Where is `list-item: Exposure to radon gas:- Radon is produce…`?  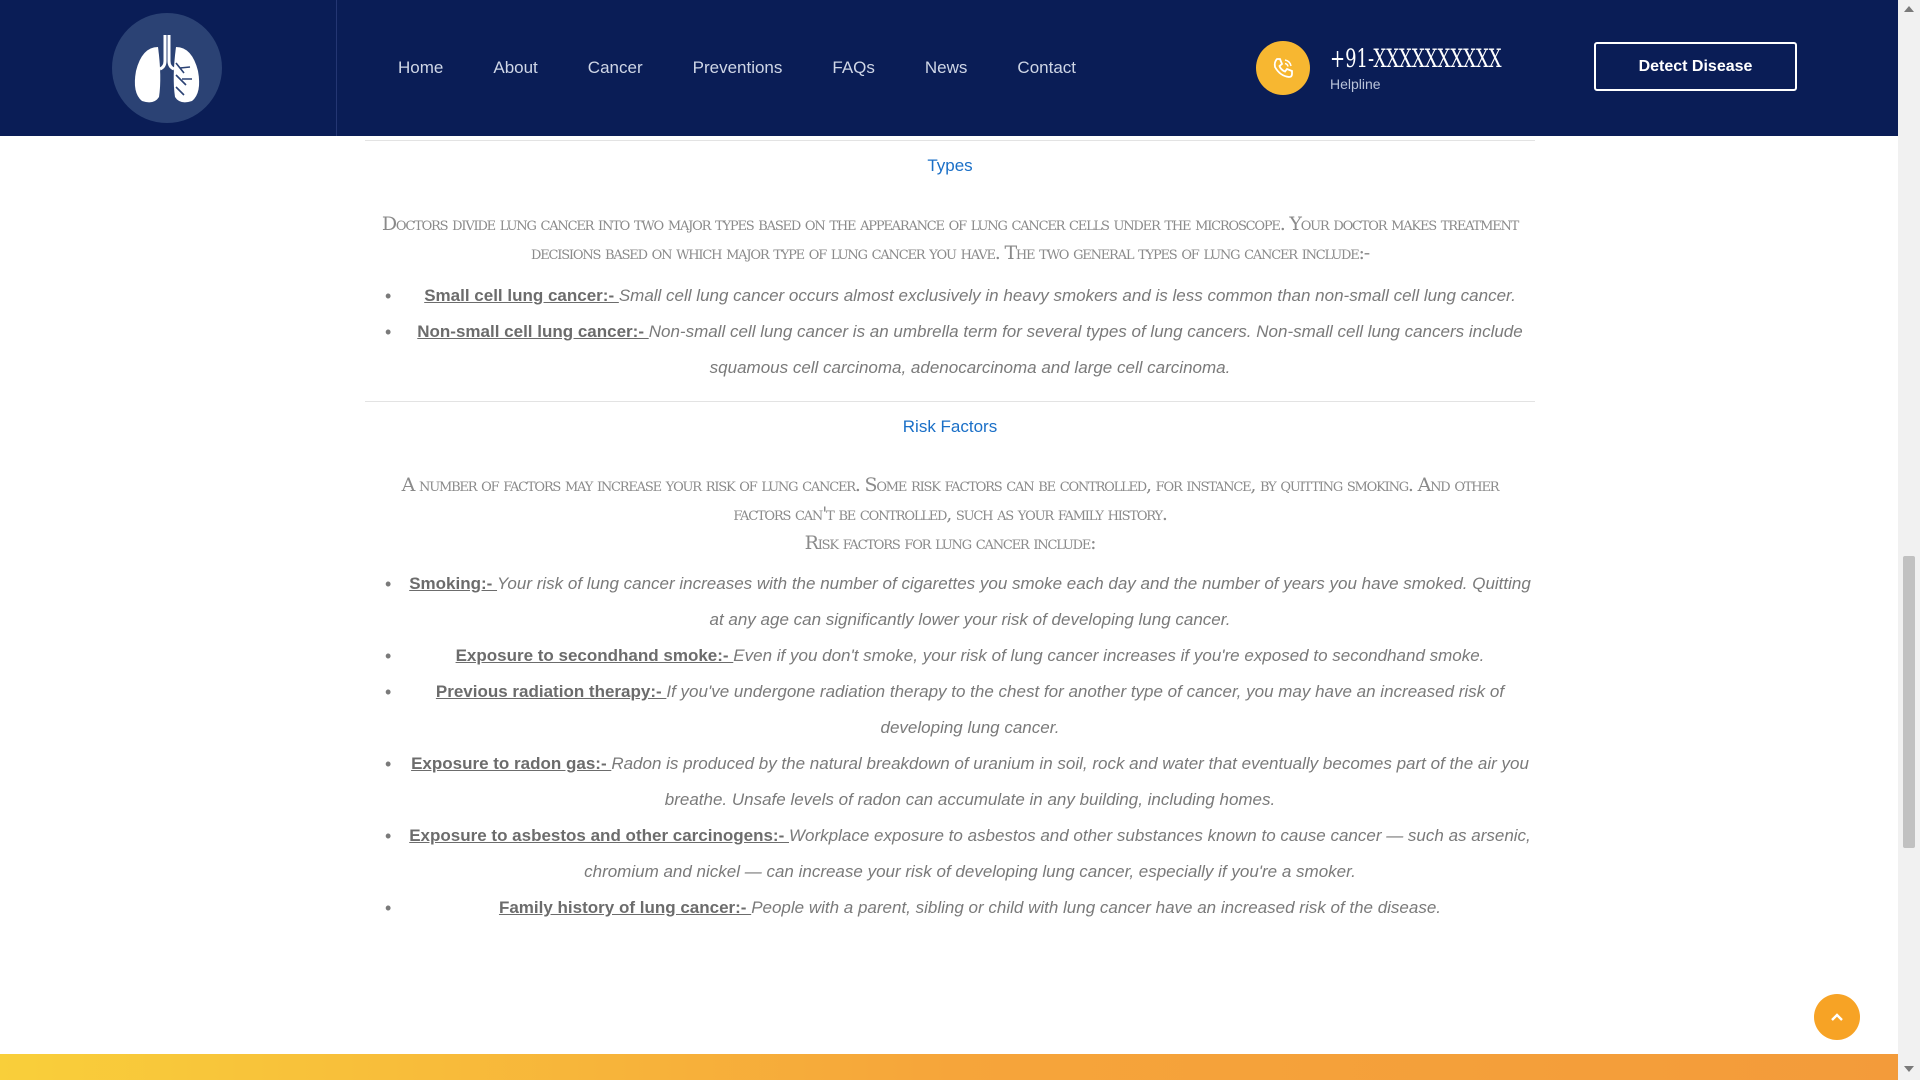
list-item: Exposure to radon gas:- Radon is produce… is located at coordinates (950, 782).